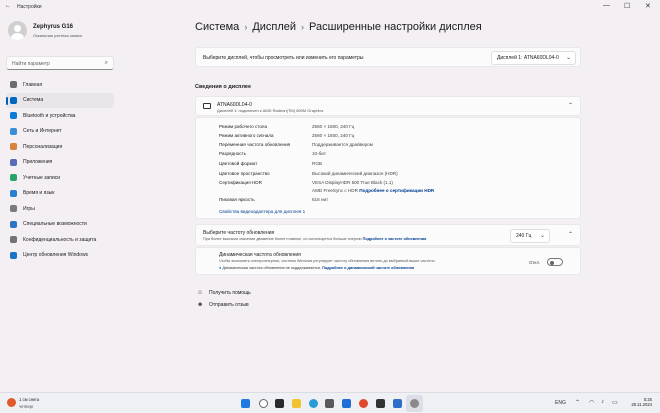 Image resolution: width=660 pixels, height=413 pixels. I want to click on chevron-up-tray-icon: ⌃, so click(577, 402).